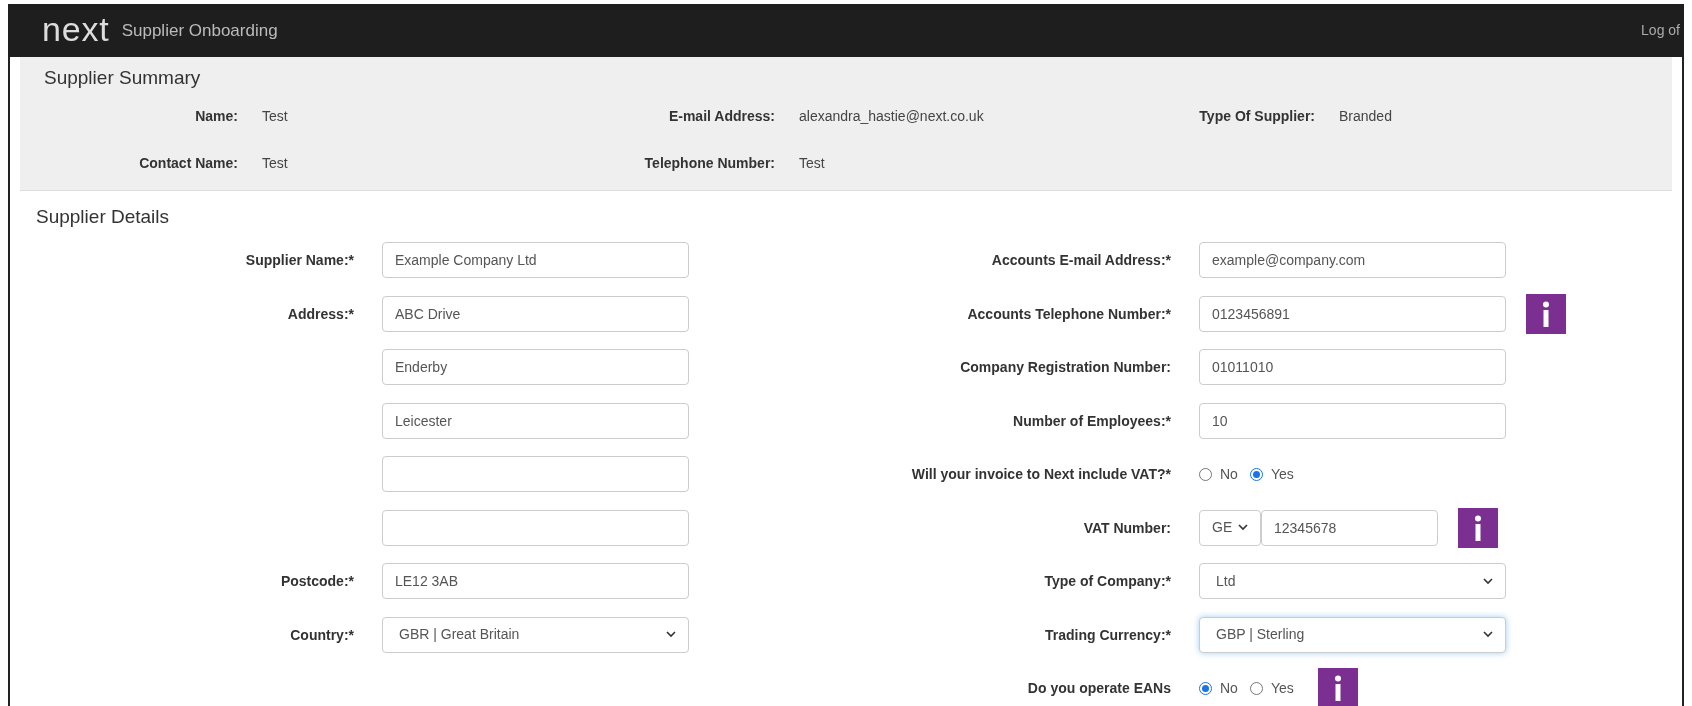 The width and height of the screenshot is (1692, 706). What do you see at coordinates (1092, 420) in the screenshot?
I see `field-label: Number of Employees:*` at bounding box center [1092, 420].